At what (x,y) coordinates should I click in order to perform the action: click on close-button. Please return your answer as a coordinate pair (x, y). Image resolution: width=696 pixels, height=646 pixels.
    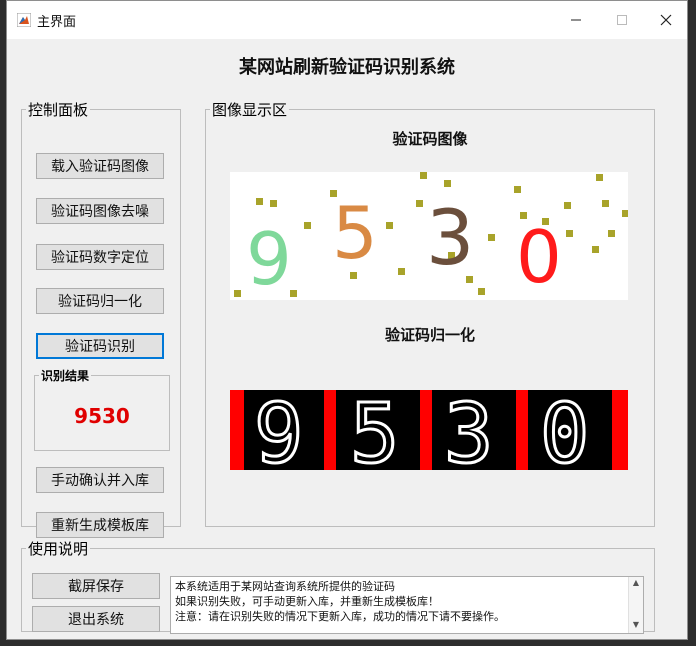
    Looking at the image, I should click on (666, 20).